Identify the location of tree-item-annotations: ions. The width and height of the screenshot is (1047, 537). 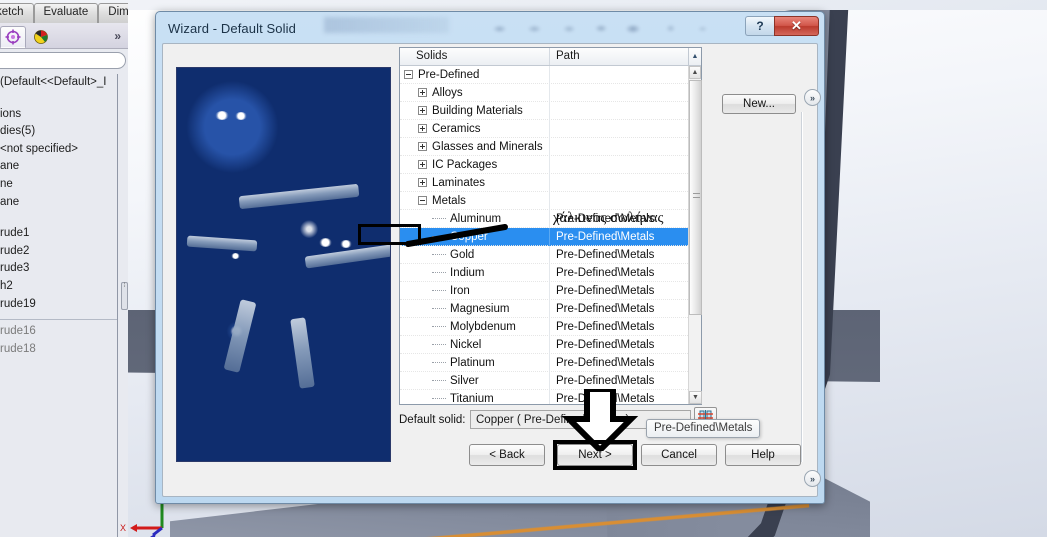
(58, 115).